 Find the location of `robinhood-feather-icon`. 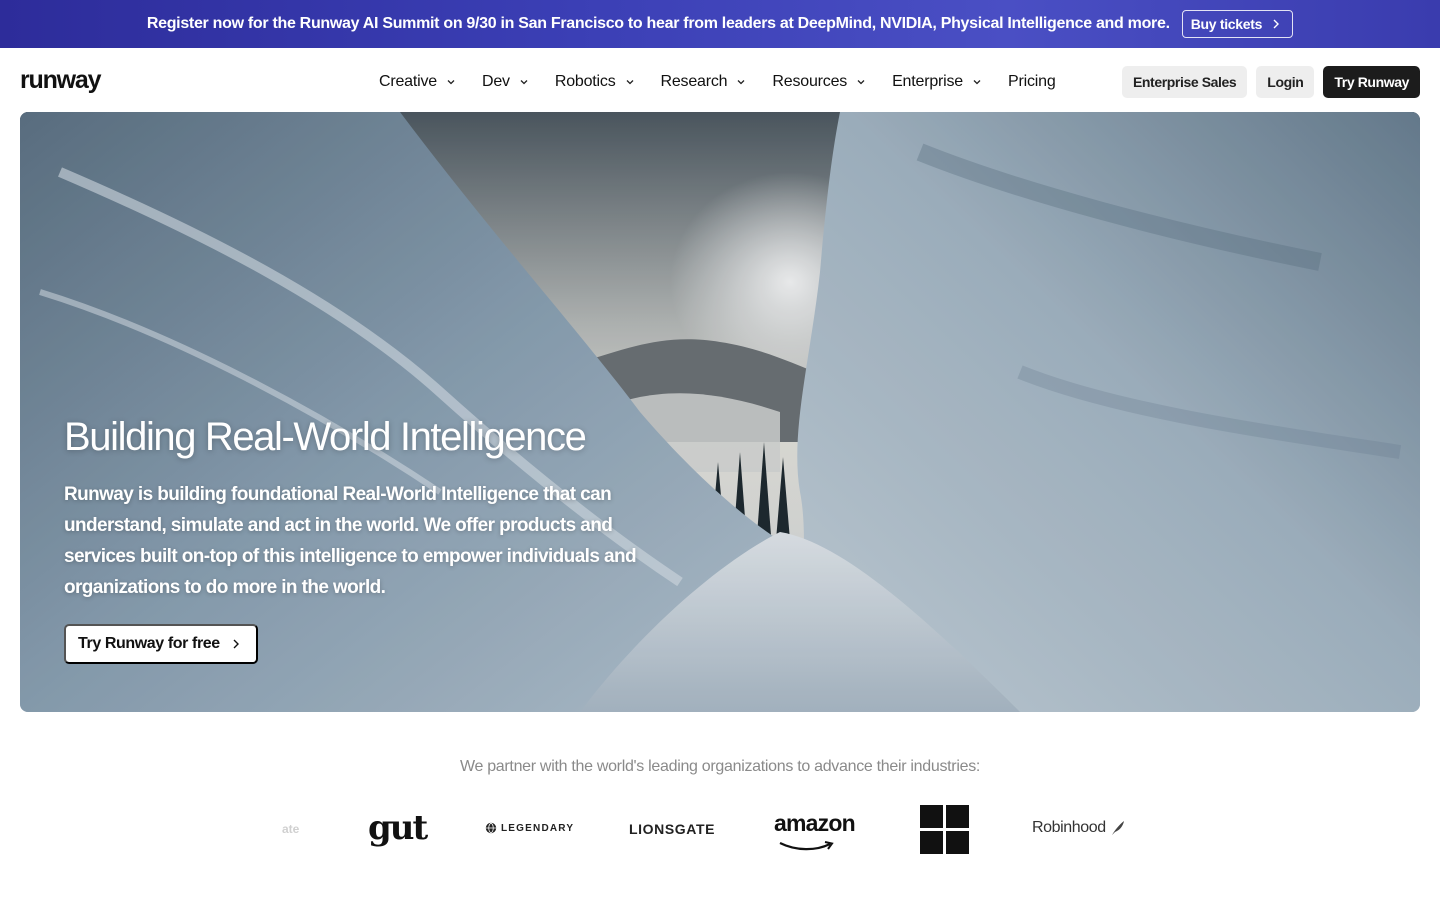

robinhood-feather-icon is located at coordinates (1117, 828).